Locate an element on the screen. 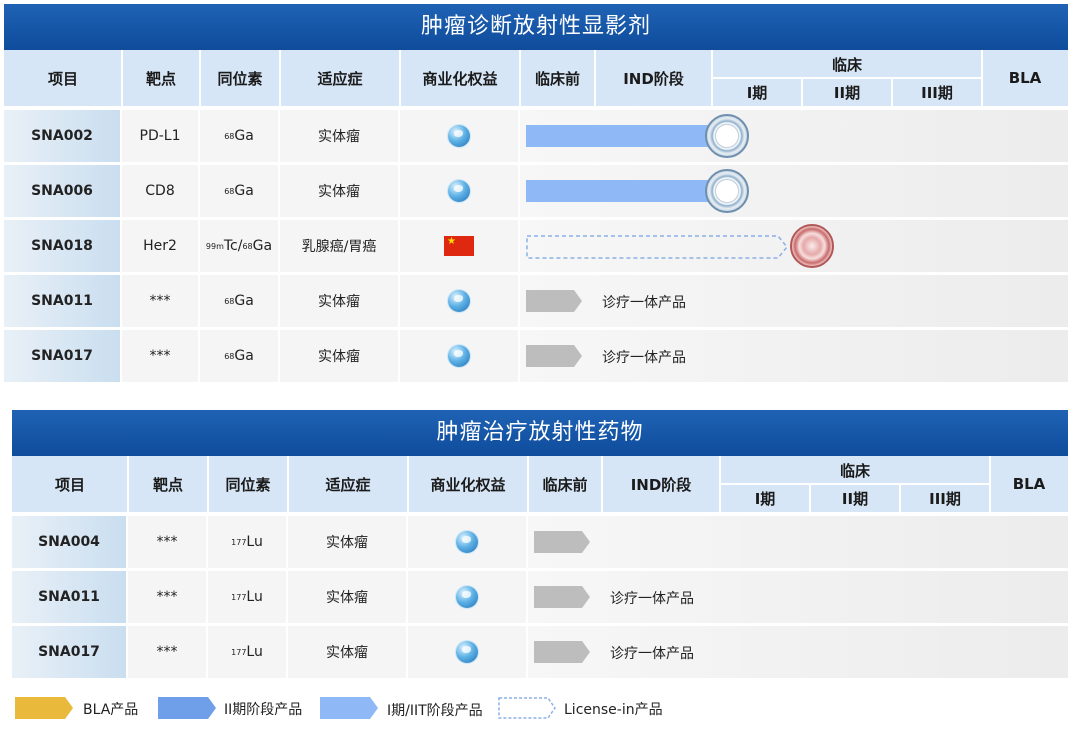 Image resolution: width=1070 pixels, height=731 pixels. row-indication: 乳腺癌/胃癌 is located at coordinates (339, 246).